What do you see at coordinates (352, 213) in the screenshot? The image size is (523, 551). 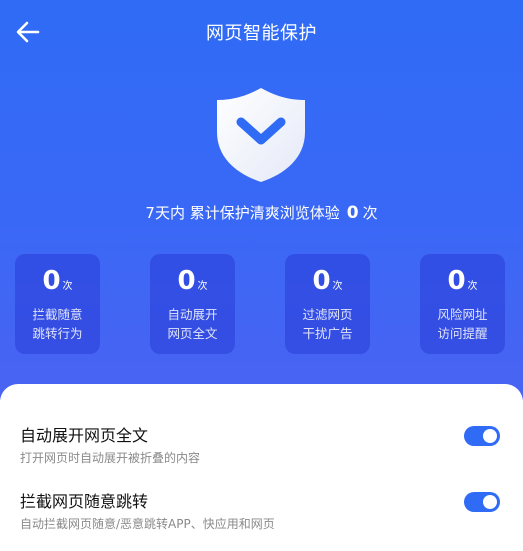 I see `summary-count: 0` at bounding box center [352, 213].